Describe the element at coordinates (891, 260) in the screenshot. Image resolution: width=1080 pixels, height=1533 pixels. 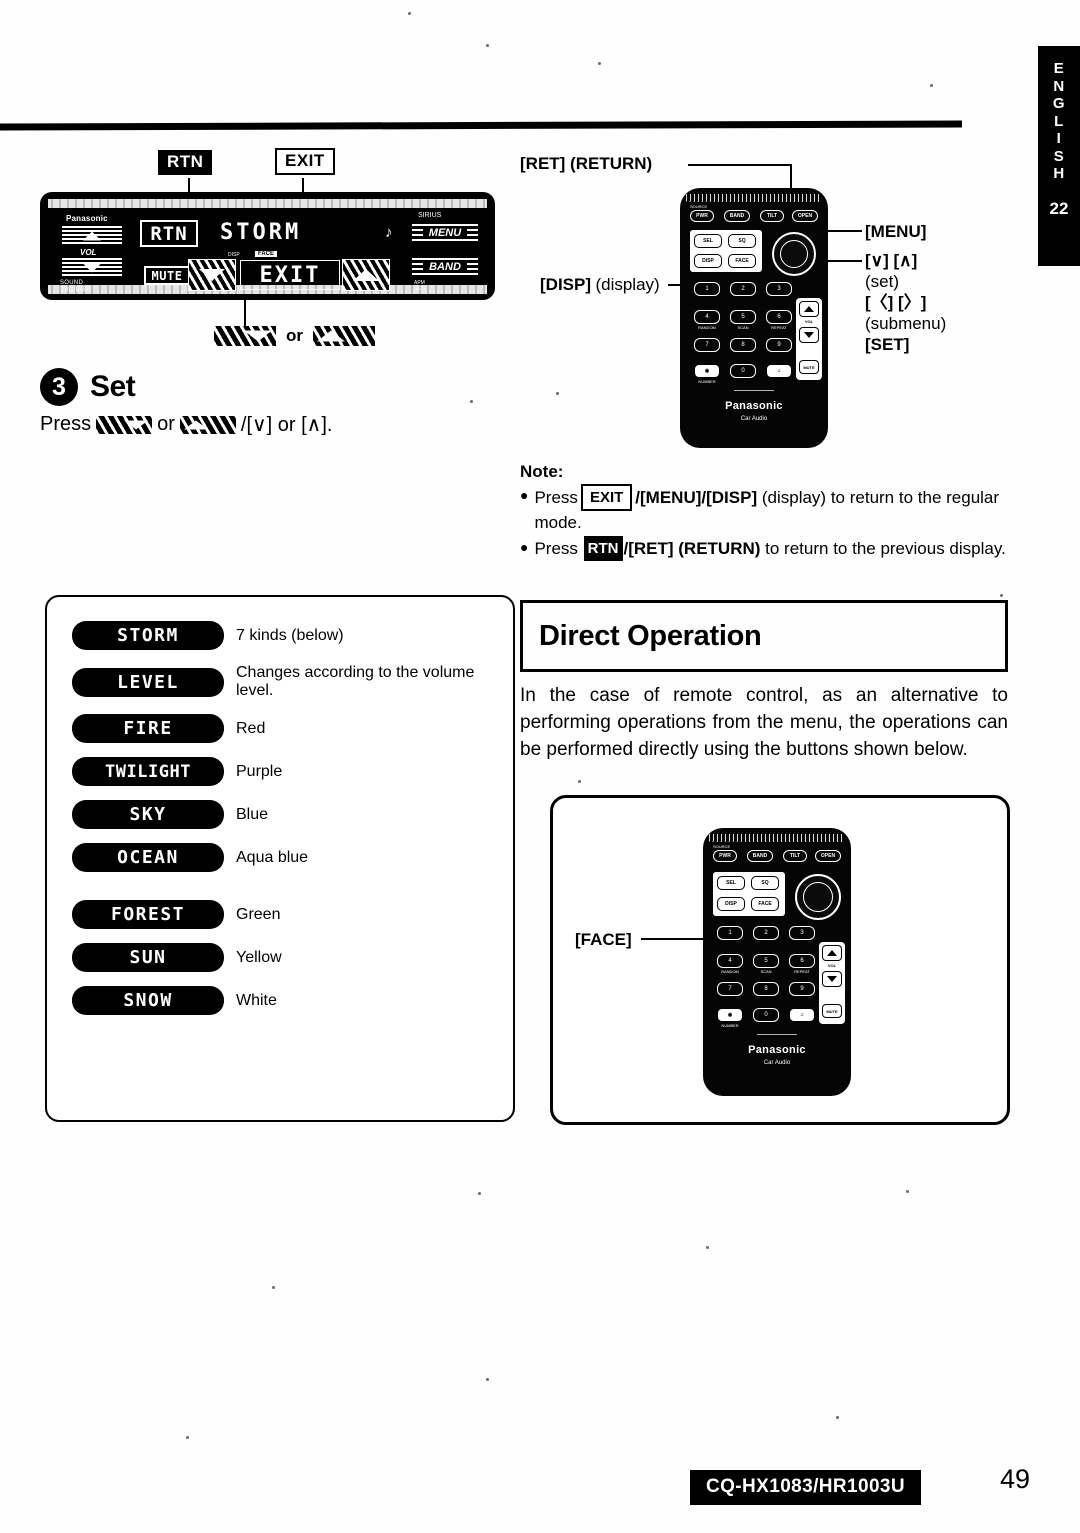
I see `label-up-down-keys: [∨] [∧]` at that location.